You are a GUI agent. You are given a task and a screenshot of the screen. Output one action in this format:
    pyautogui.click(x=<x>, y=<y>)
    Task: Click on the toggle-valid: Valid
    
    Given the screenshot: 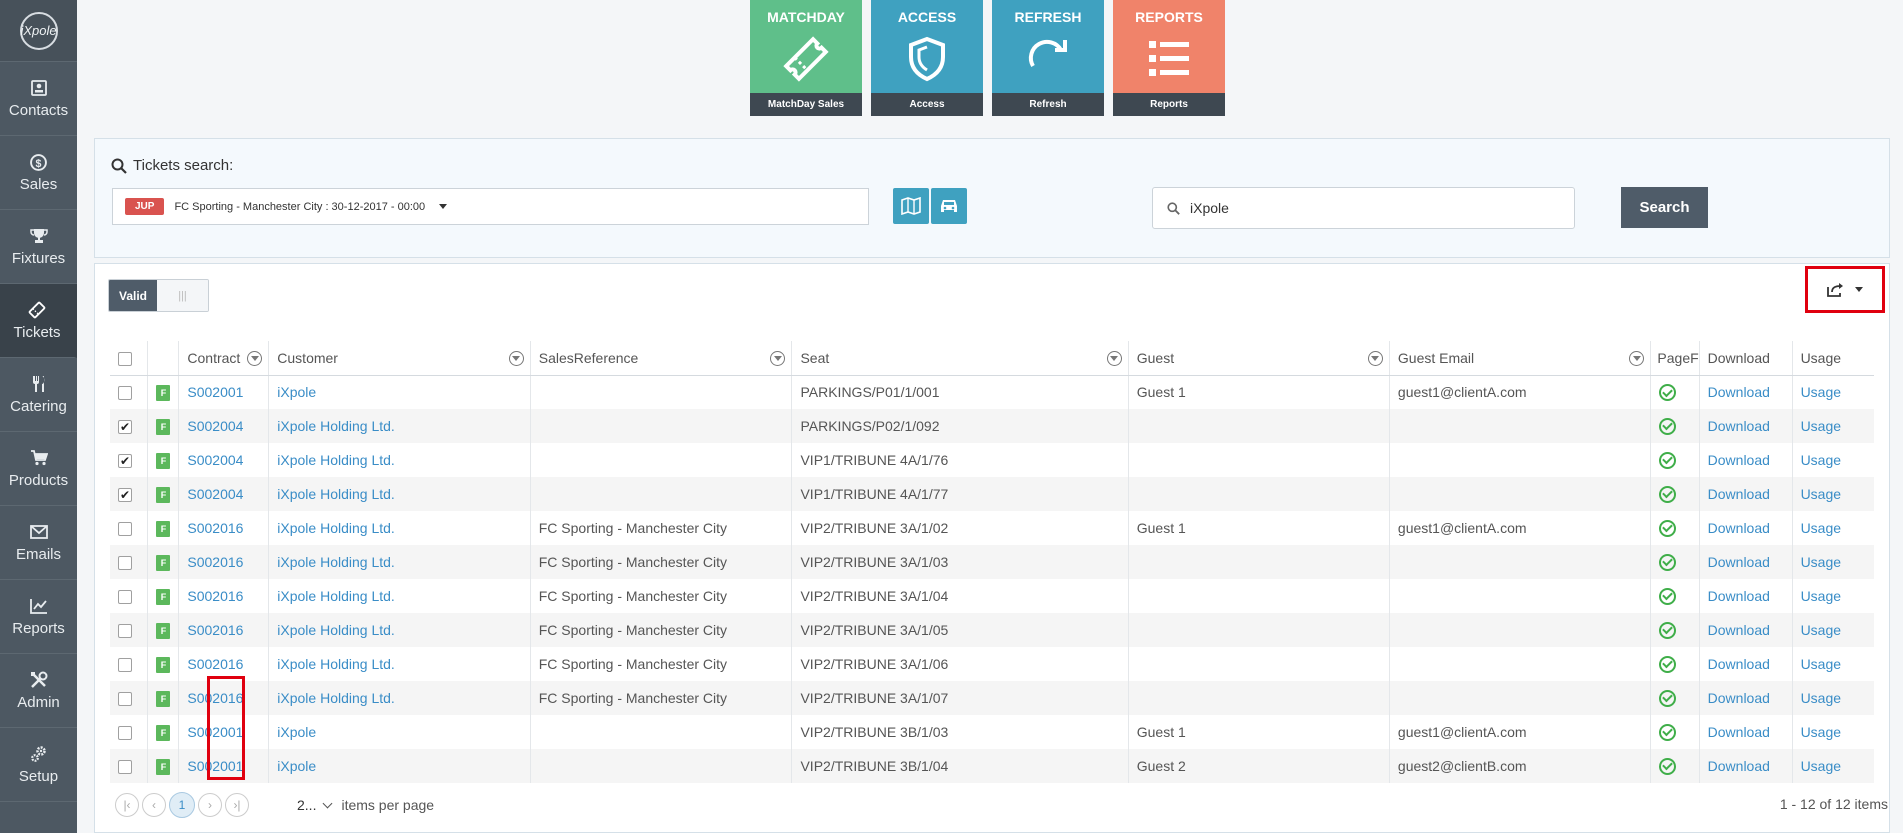 What is the action you would take?
    pyautogui.click(x=133, y=295)
    